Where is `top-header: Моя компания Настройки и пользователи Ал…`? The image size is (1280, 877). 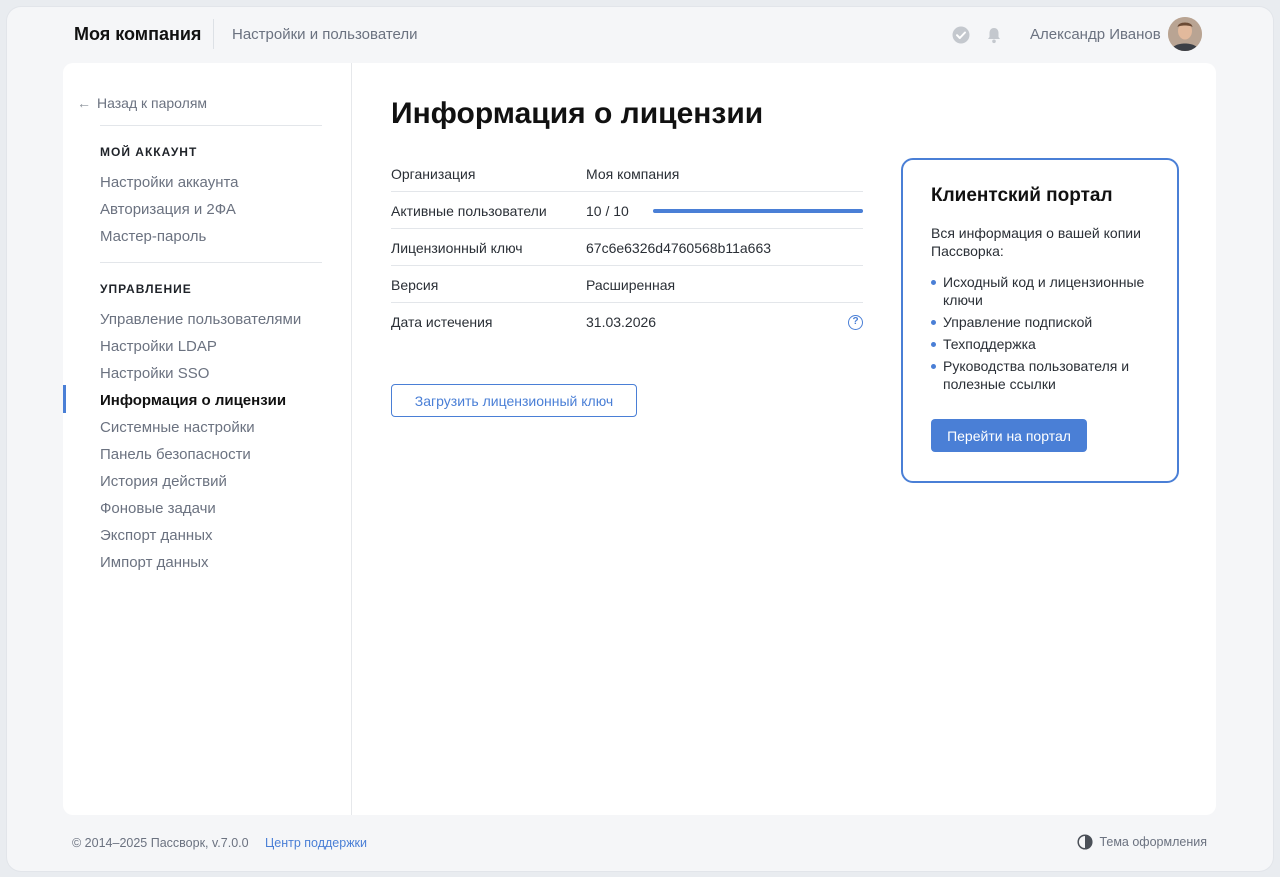
top-header: Моя компания Настройки и пользователи Ал… is located at coordinates (640, 35).